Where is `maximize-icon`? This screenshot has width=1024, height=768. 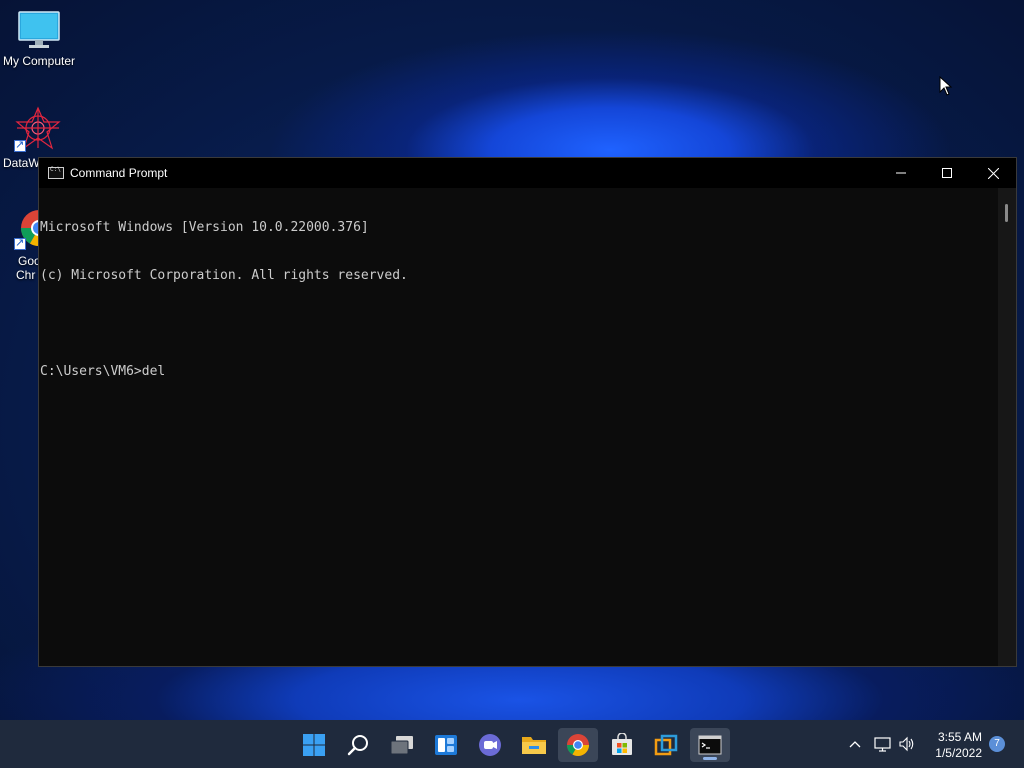
maximize-icon is located at coordinates (947, 173).